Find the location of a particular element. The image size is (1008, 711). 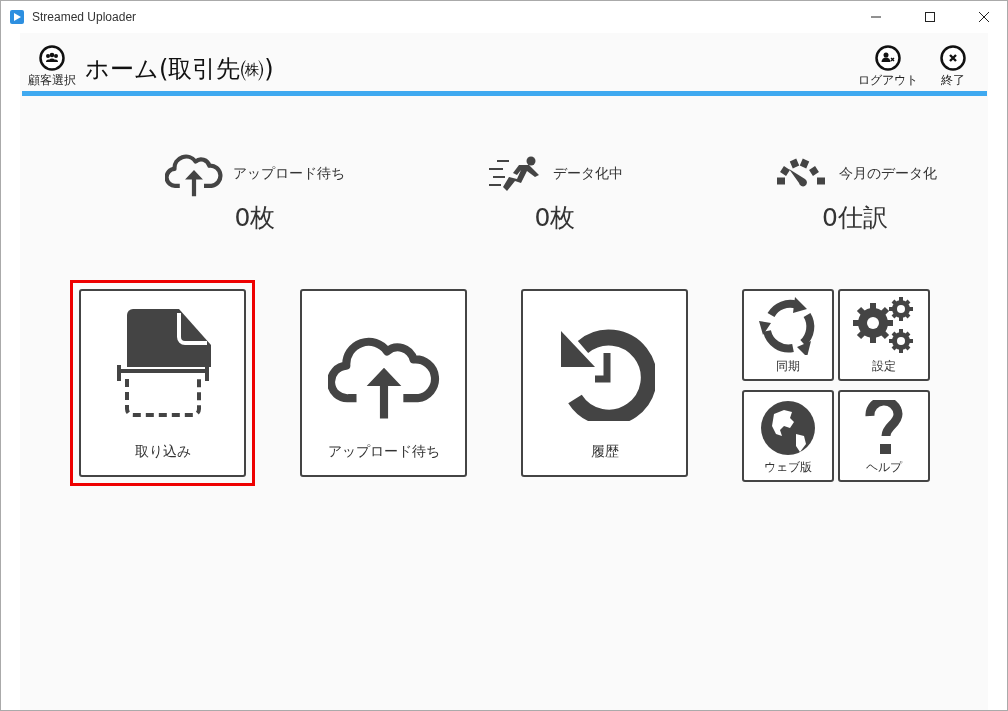

tile-button: 設定 is located at coordinates (884, 335).